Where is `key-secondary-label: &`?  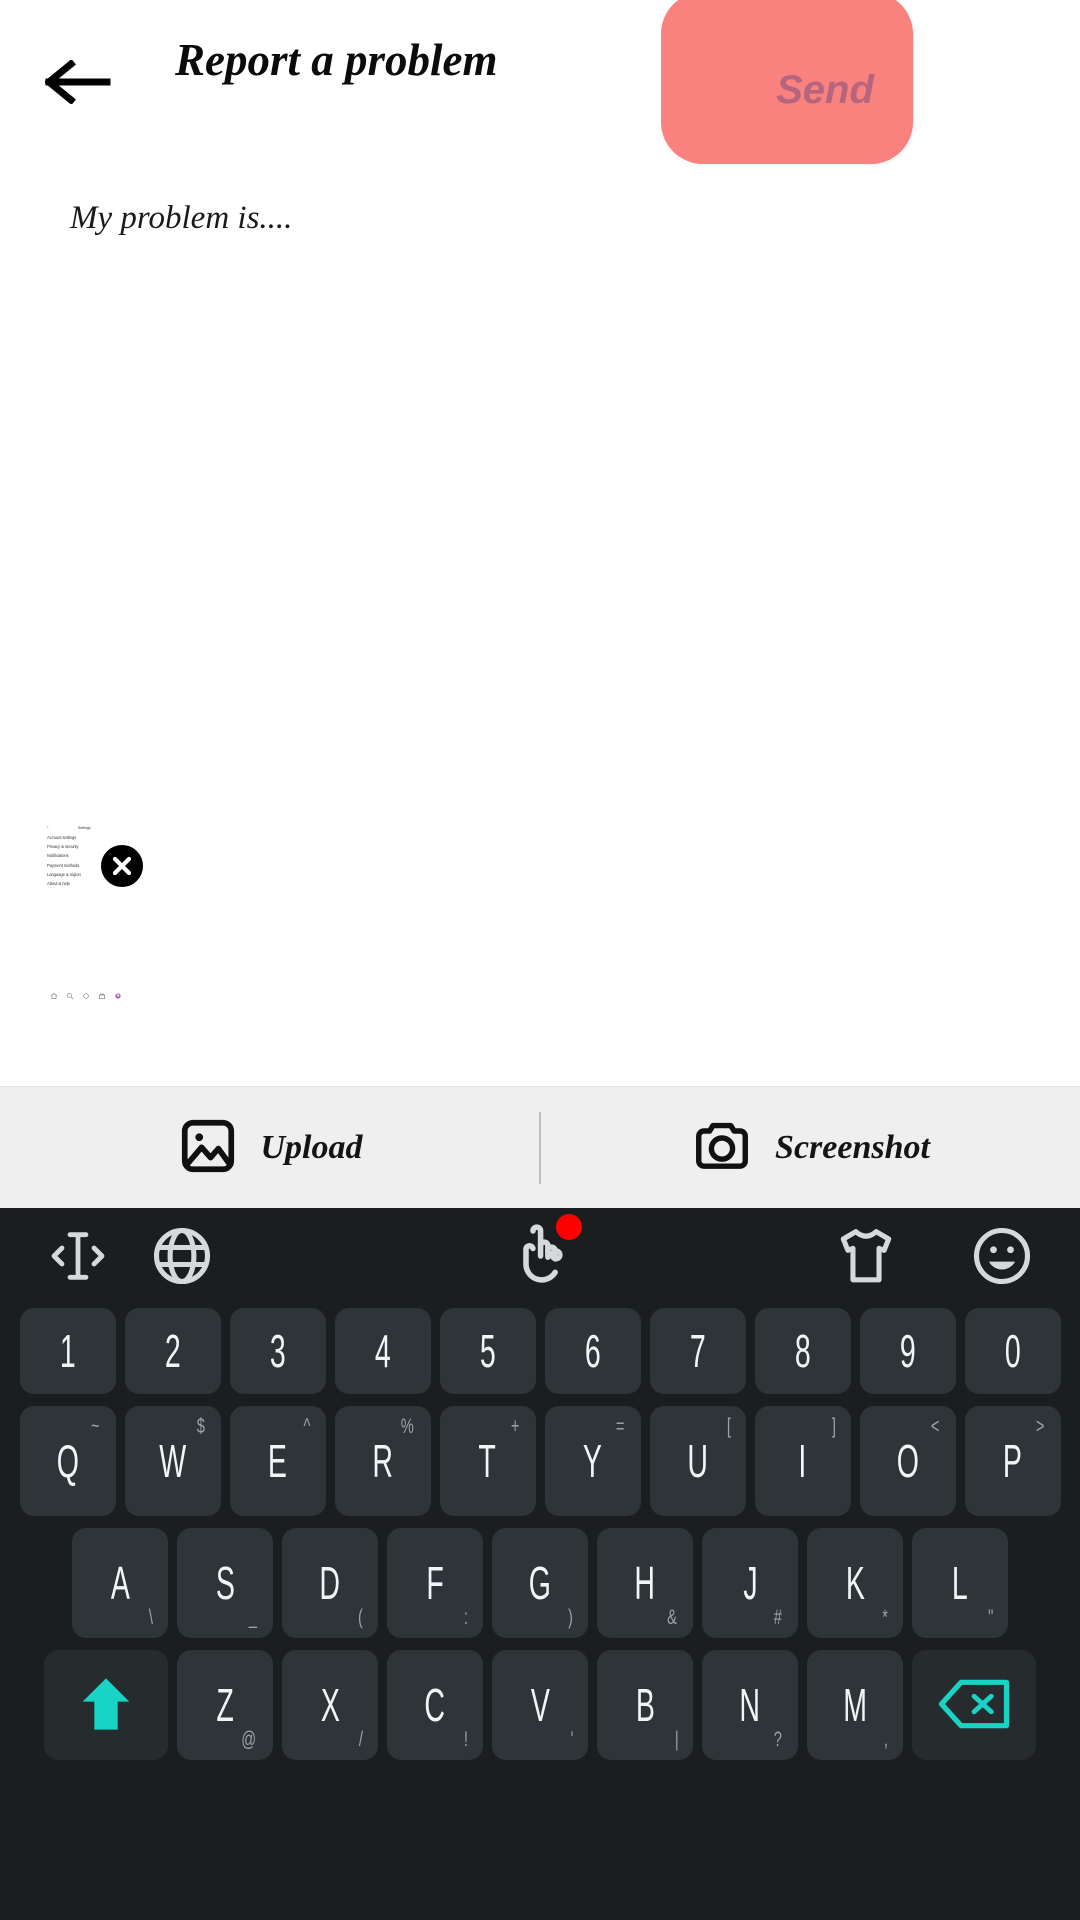 key-secondary-label: & is located at coordinates (672, 1617).